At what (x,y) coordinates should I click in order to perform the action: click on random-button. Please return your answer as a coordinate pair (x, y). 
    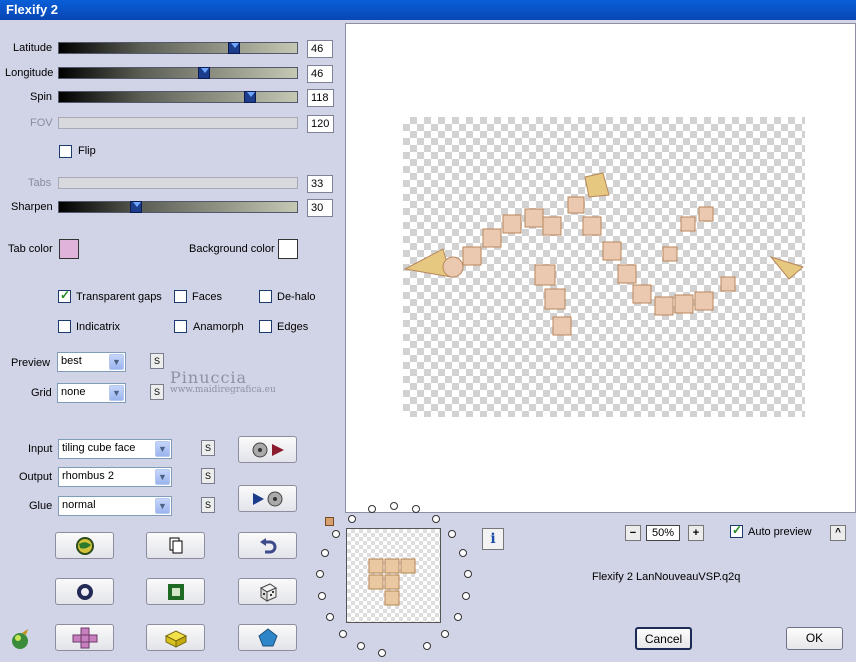
    Looking at the image, I should click on (267, 591).